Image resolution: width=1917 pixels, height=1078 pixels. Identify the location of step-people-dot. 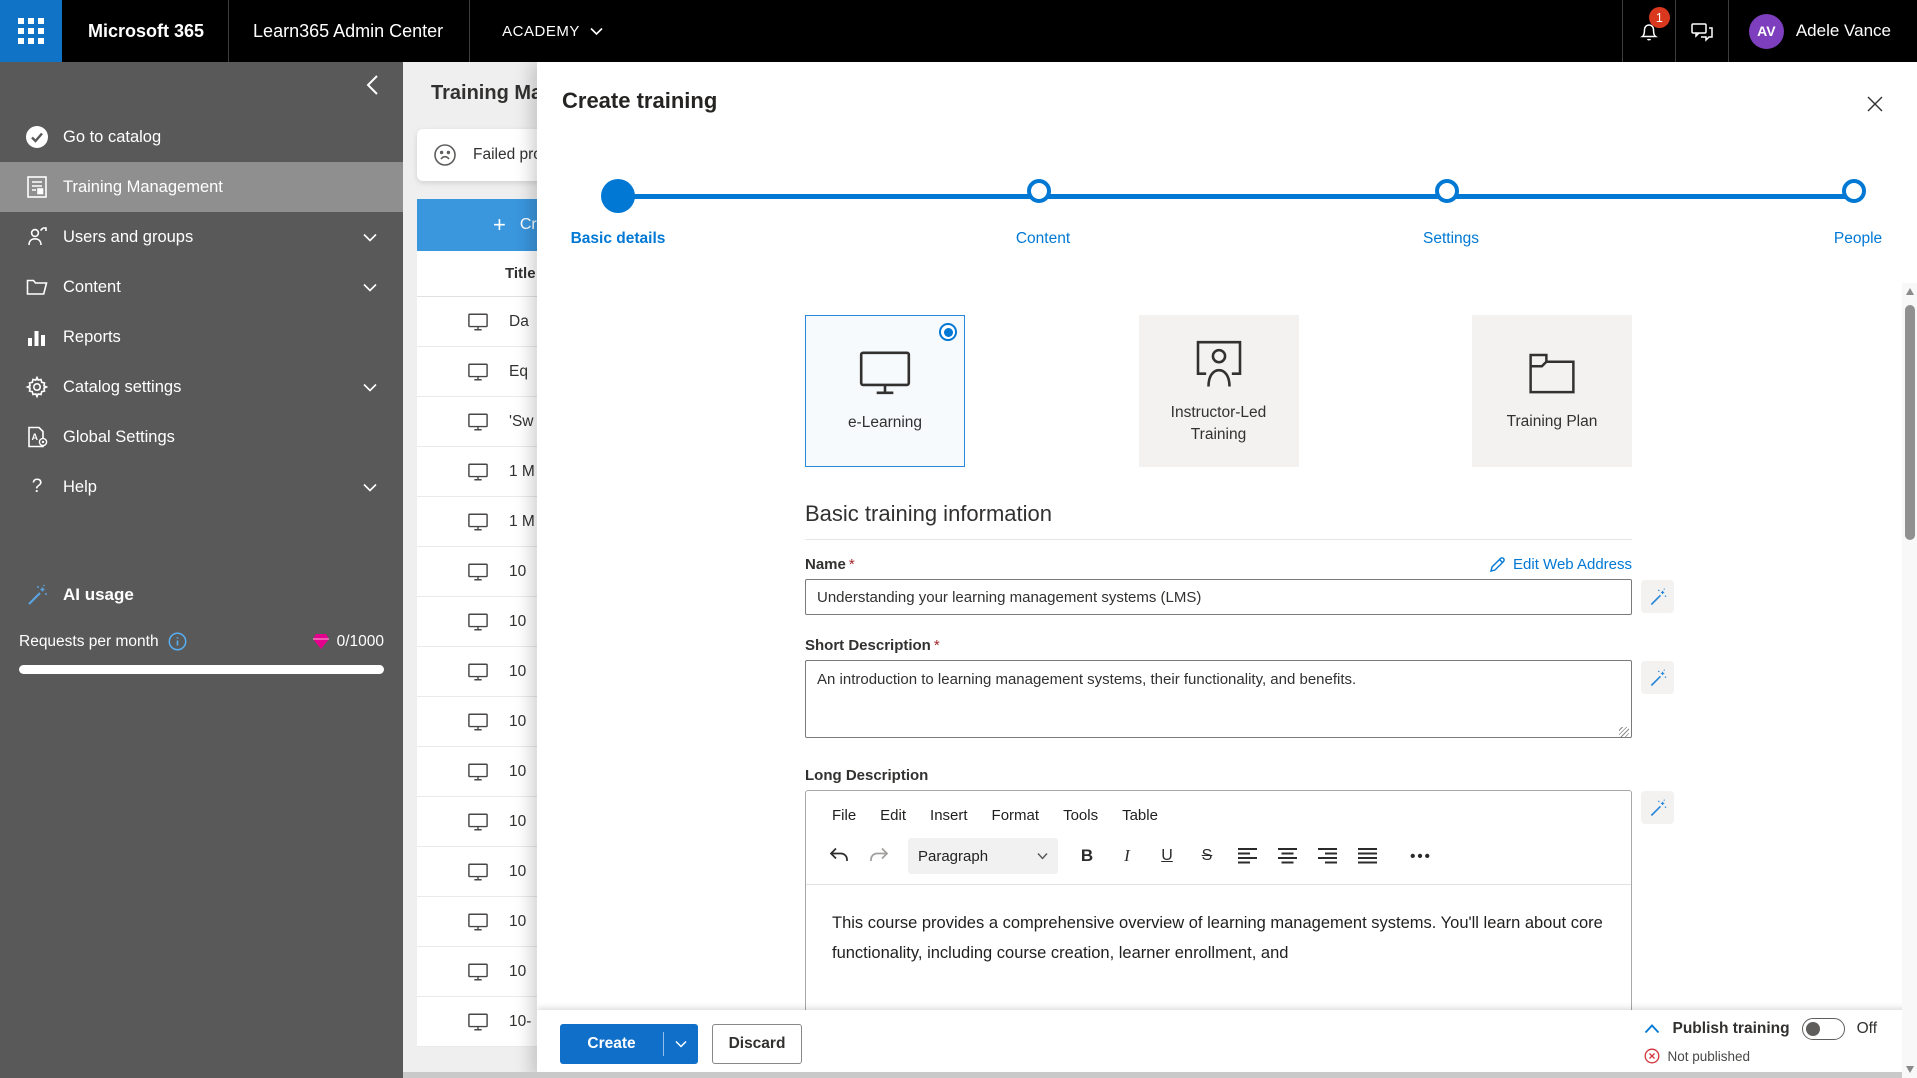
(1854, 191).